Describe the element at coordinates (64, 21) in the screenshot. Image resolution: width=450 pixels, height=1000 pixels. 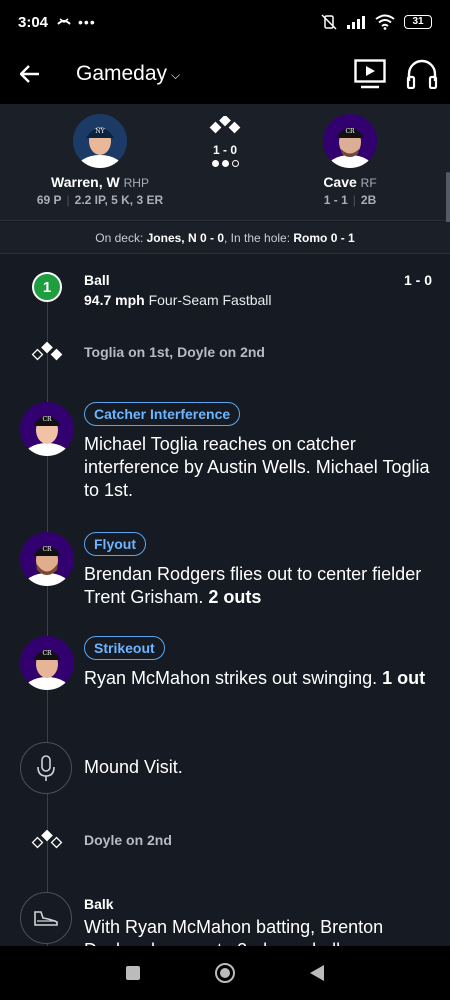
I see `missed-call-icon` at that location.